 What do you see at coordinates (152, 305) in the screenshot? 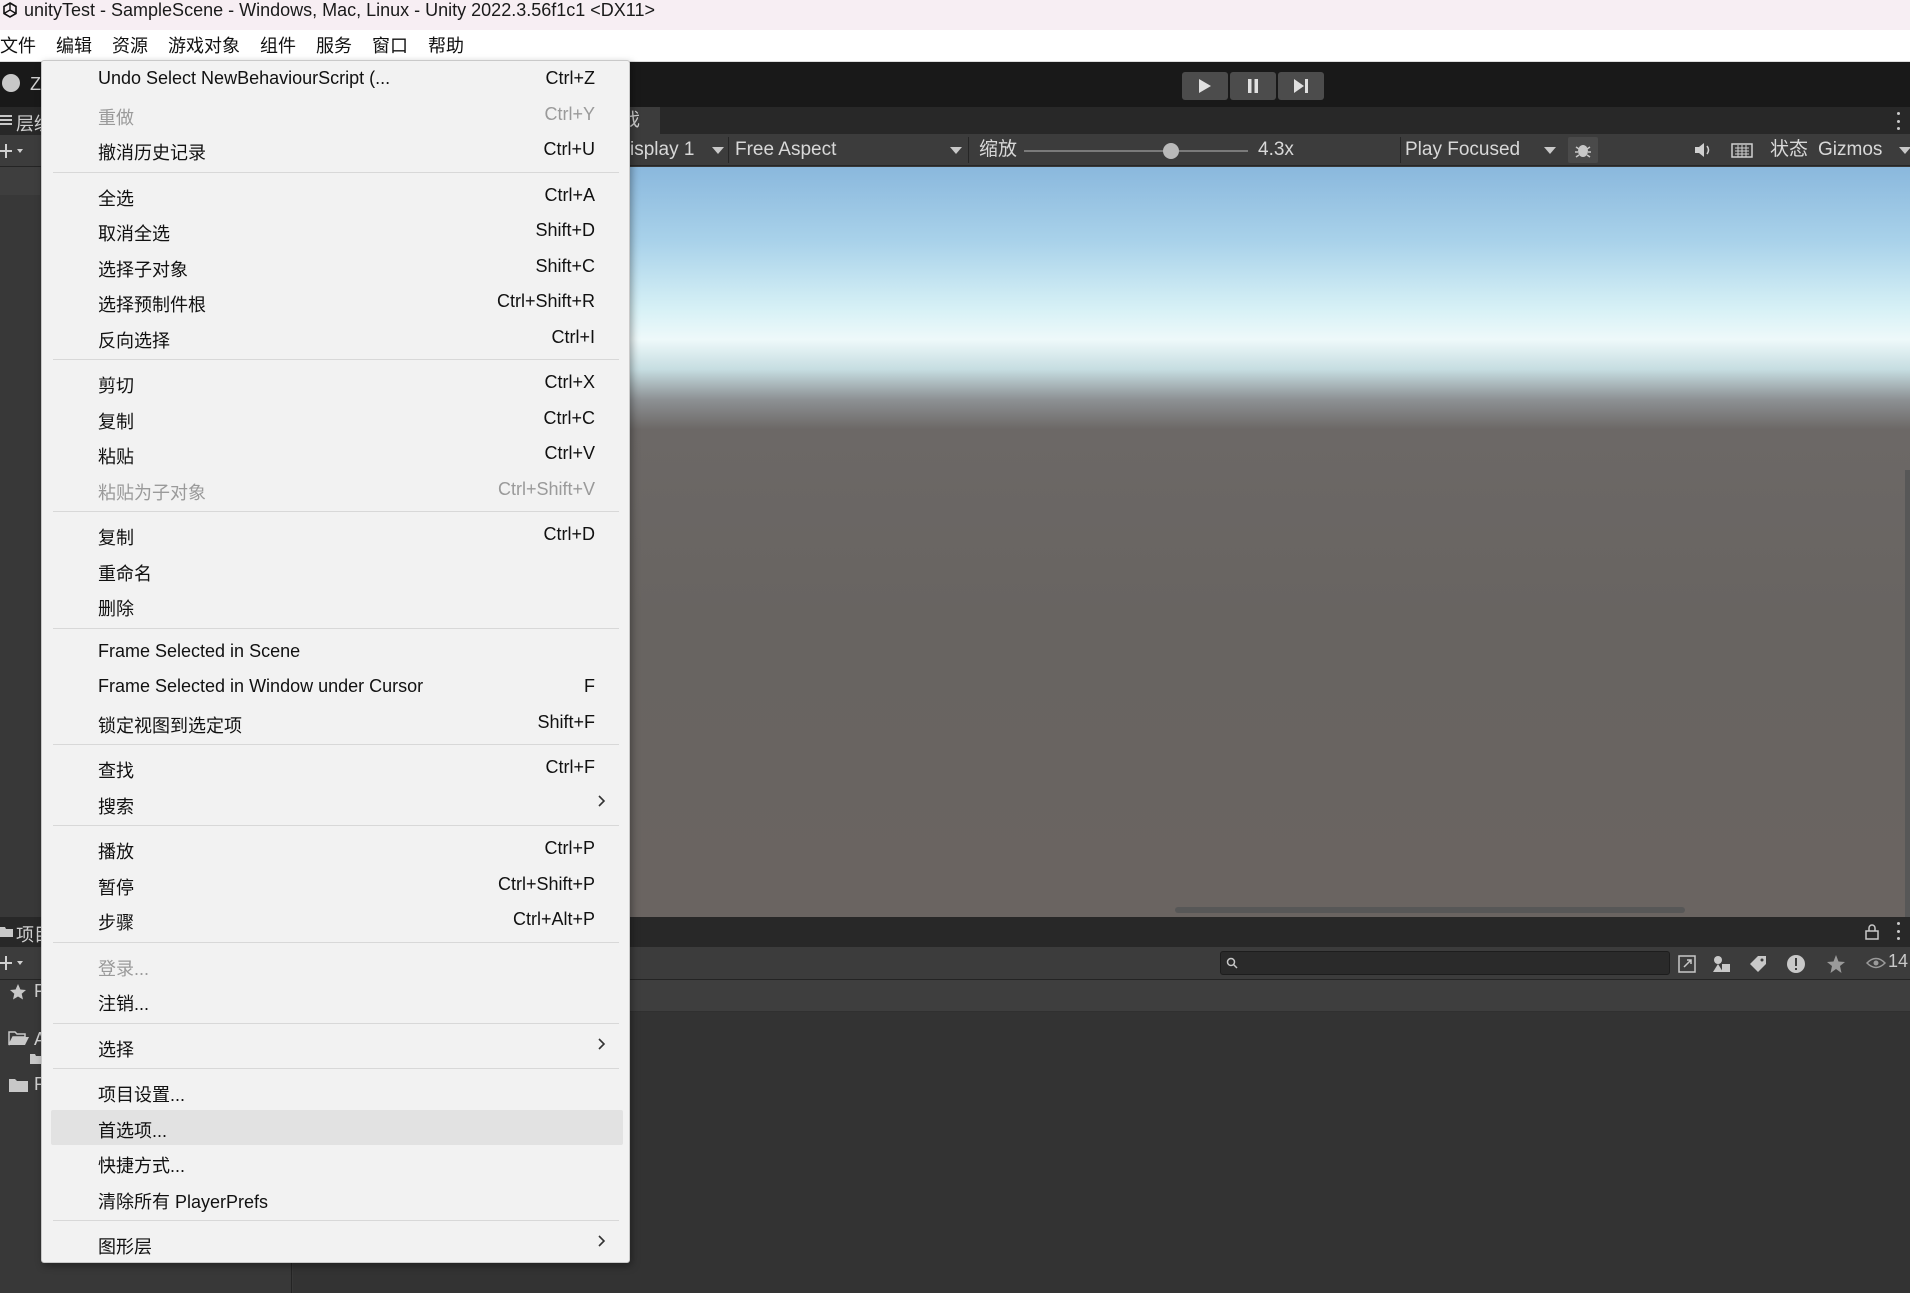
I see `menu-item-label: 选择预制件根` at bounding box center [152, 305].